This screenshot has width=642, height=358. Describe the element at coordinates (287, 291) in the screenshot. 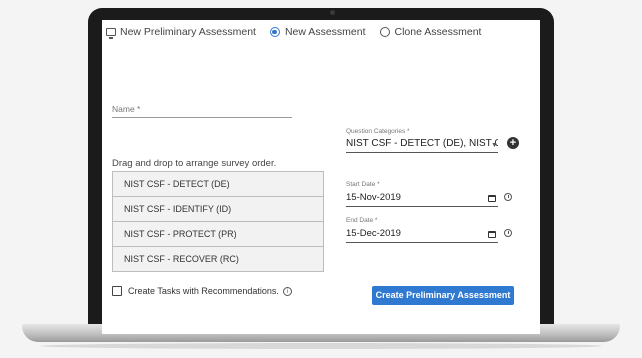

I see `info-icon: i` at that location.